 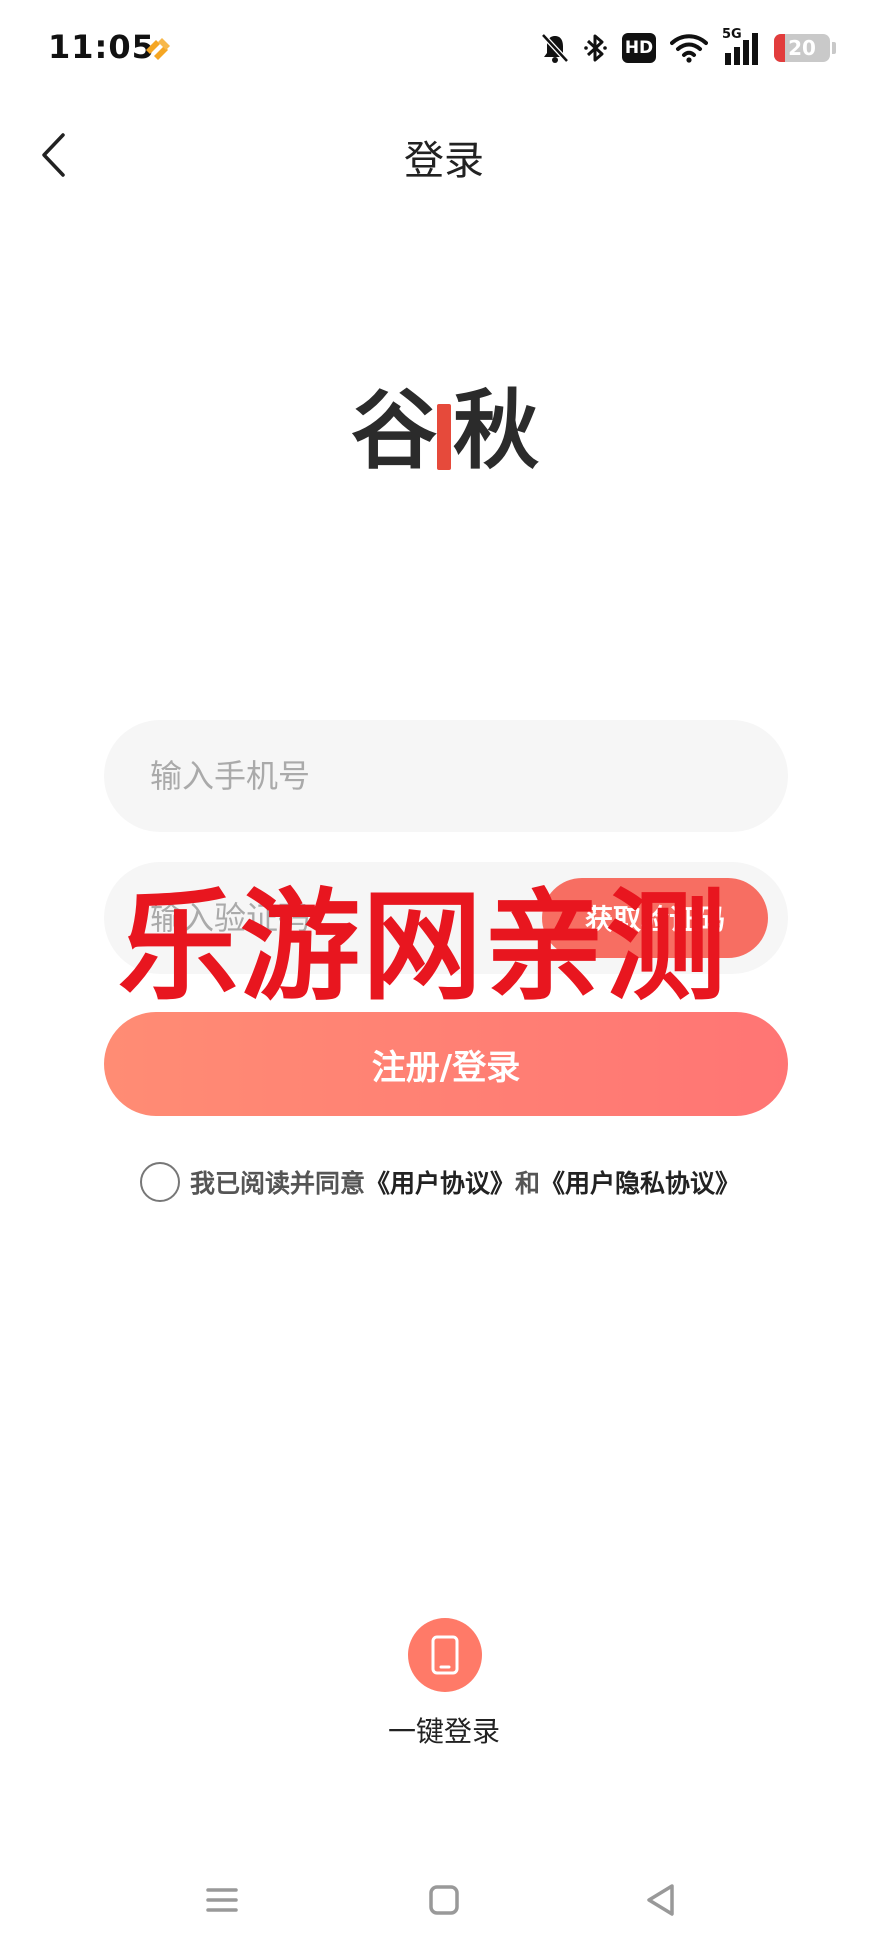 I want to click on hd-icon: HD, so click(x=639, y=48).